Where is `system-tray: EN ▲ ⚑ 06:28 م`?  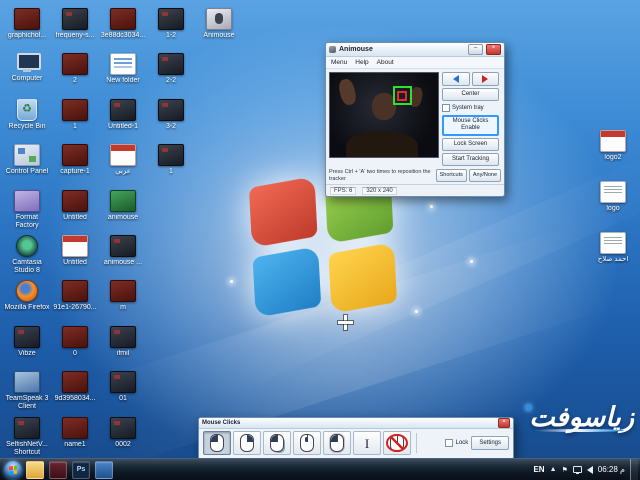
system-tray: EN ▲ ⚑ 06:28 م is located at coordinates (586, 469).